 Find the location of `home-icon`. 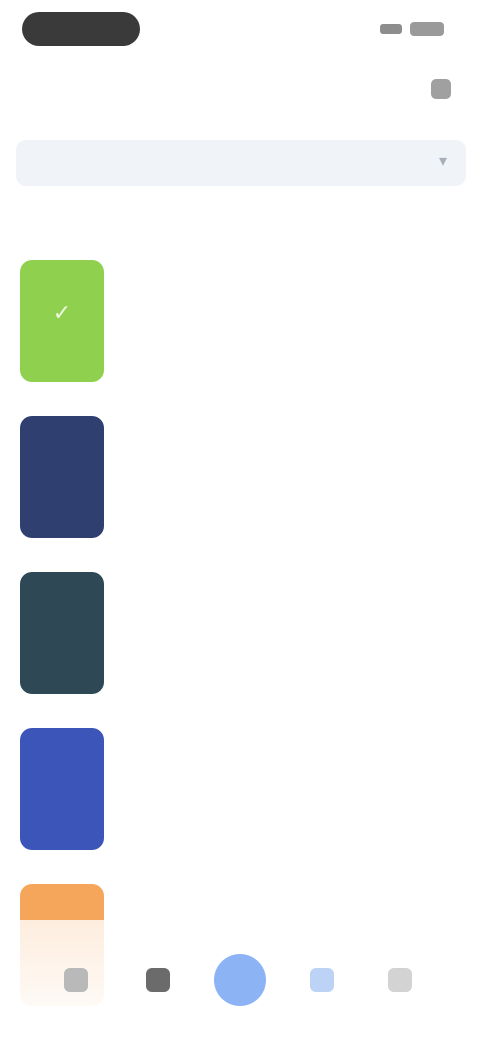

home-icon is located at coordinates (76, 980).